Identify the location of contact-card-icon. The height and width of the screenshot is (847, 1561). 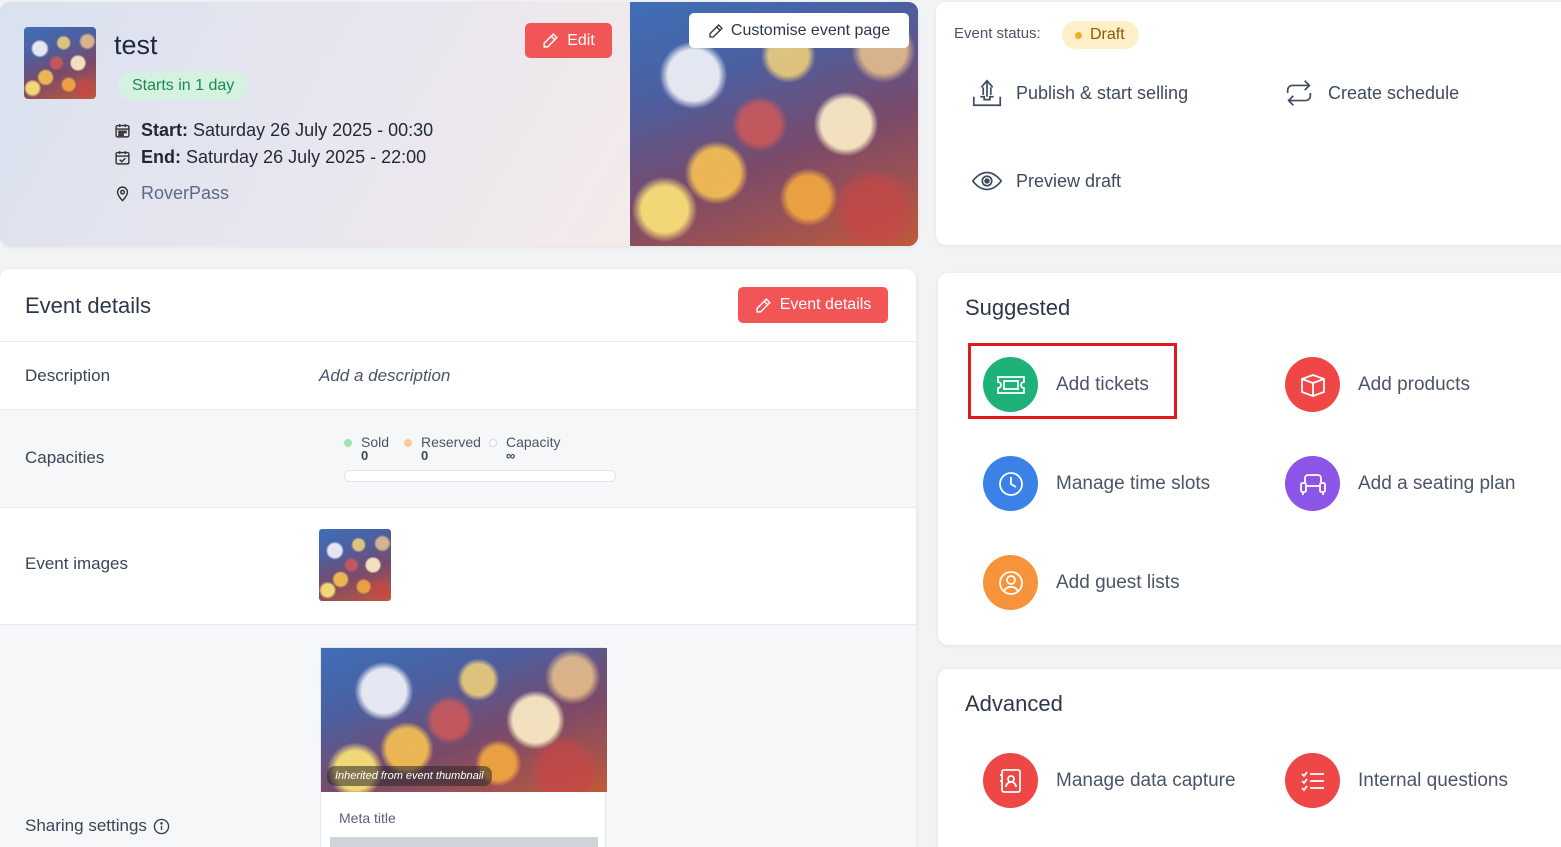
(1010, 780).